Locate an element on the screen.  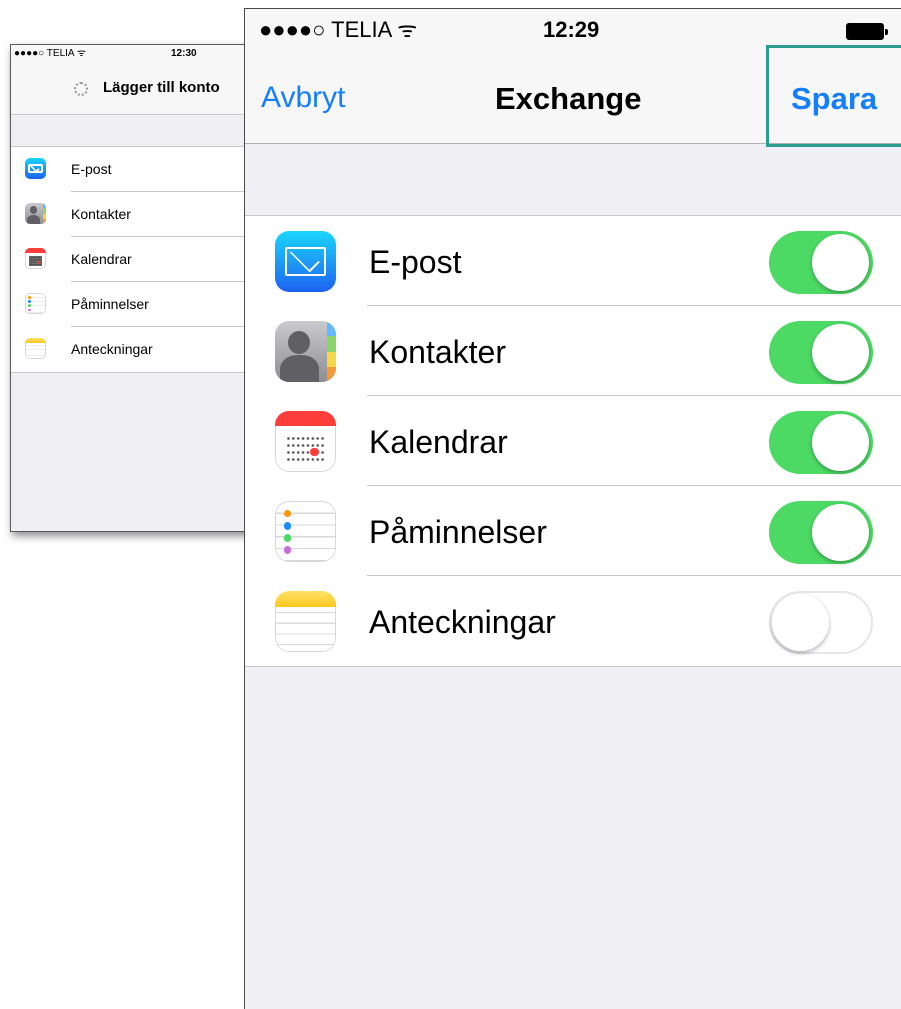
contacts-toggle is located at coordinates (821, 352).